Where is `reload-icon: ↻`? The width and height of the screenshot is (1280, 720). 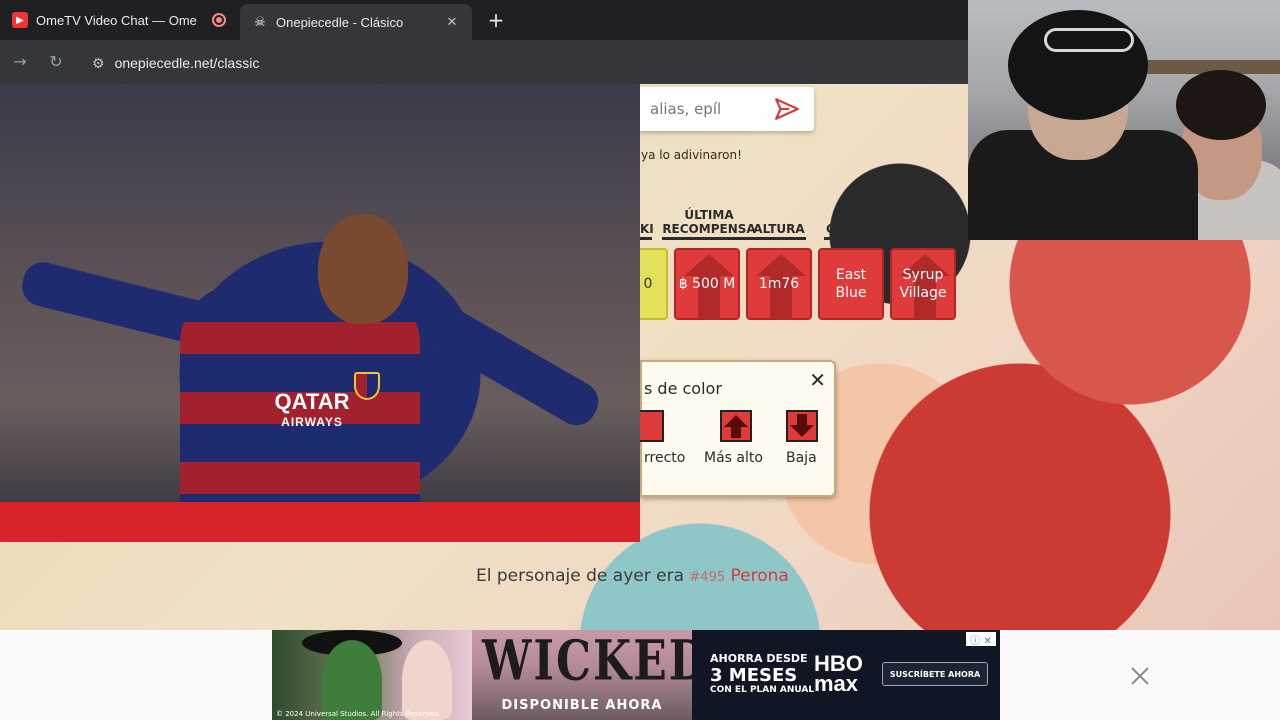 reload-icon: ↻ is located at coordinates (56, 62).